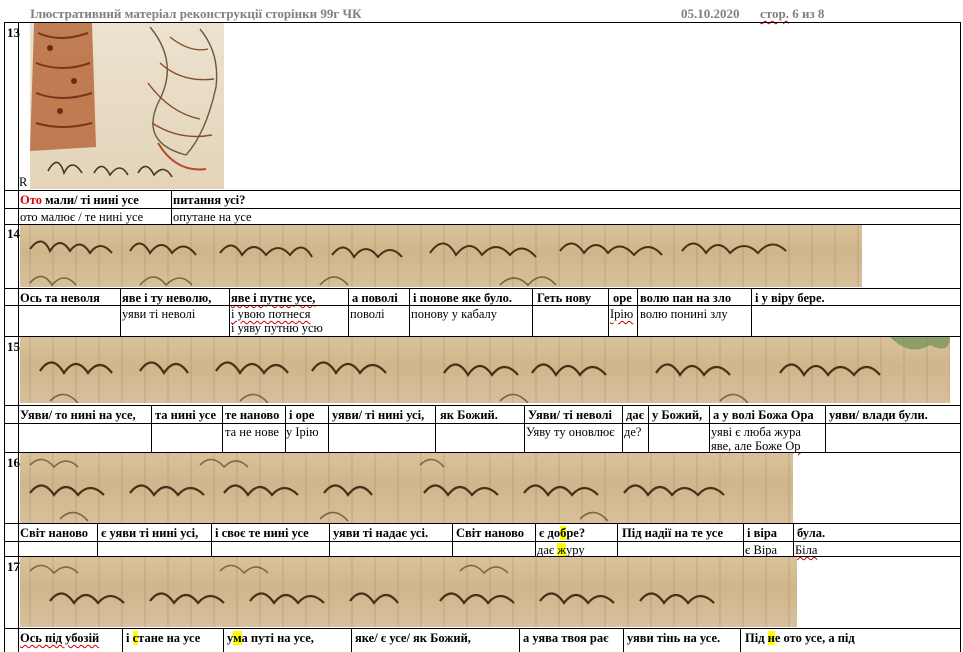 Image resolution: width=963 pixels, height=652 pixels. I want to click on b14-top-9: і у віру бере., so click(790, 298).